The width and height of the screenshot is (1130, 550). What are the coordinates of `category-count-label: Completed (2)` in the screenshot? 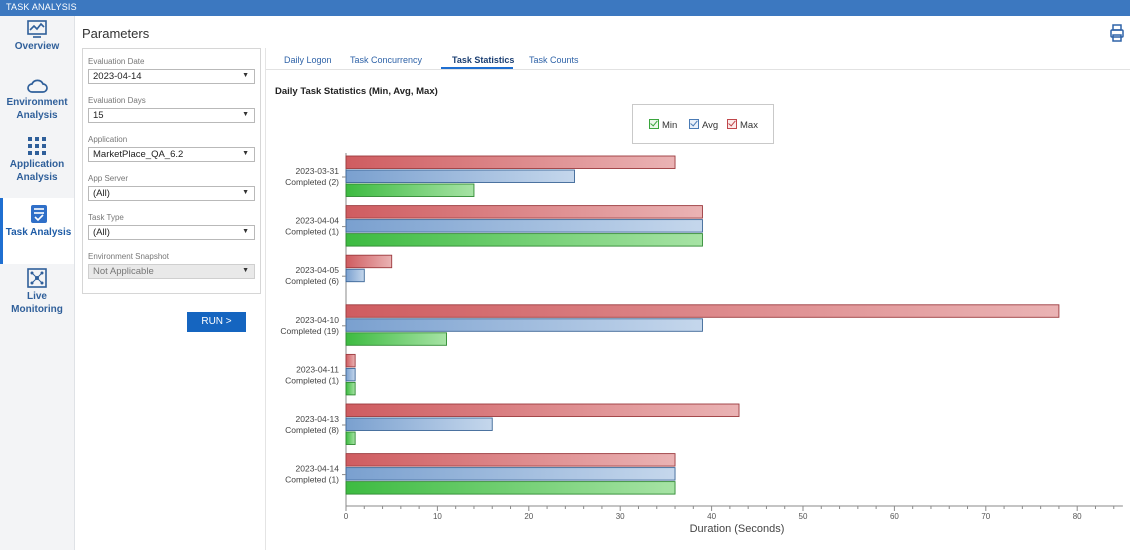 It's located at (312, 182).